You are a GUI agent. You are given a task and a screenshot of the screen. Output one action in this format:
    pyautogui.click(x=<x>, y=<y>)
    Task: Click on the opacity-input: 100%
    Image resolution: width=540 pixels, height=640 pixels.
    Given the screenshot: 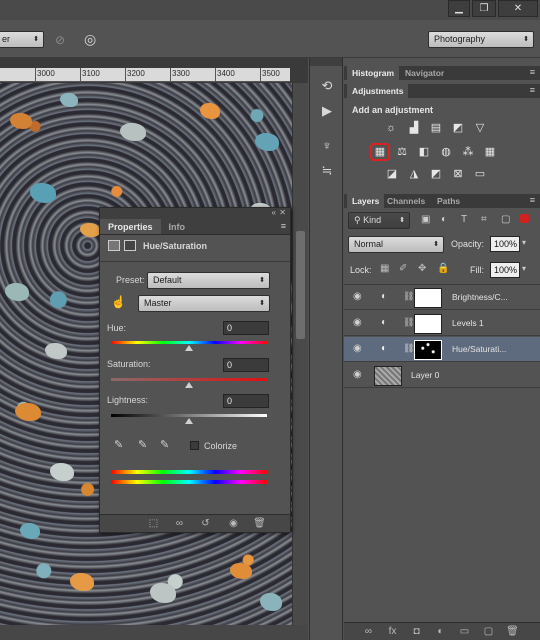 What is the action you would take?
    pyautogui.click(x=505, y=244)
    